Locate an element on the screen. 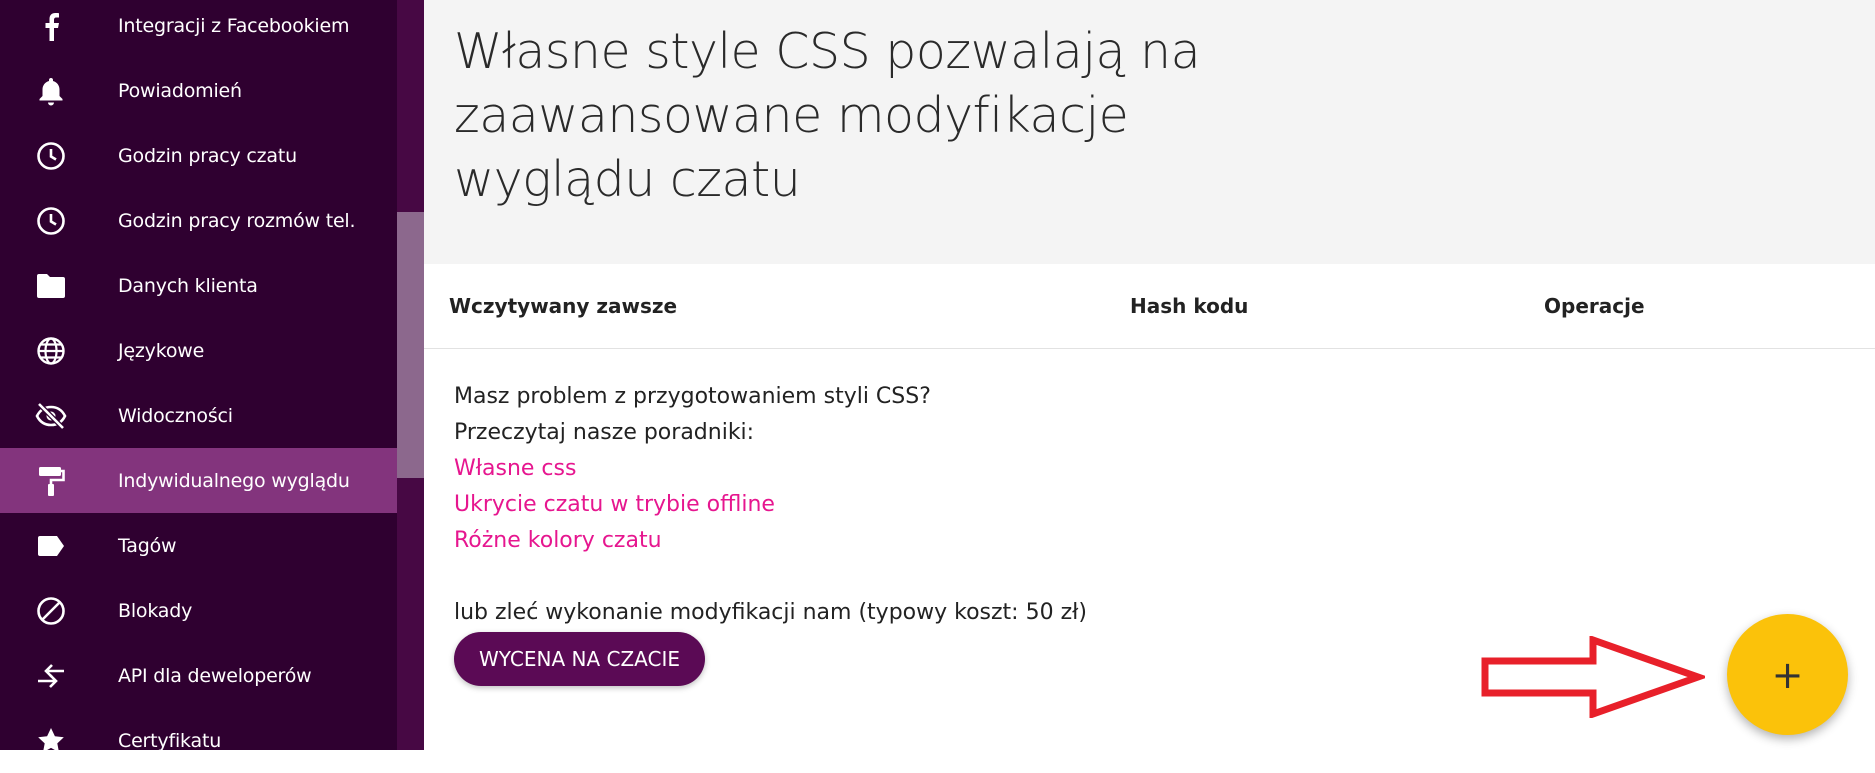 This screenshot has height=773, width=1875. guide-link-custom-css: Własne css is located at coordinates (515, 468).